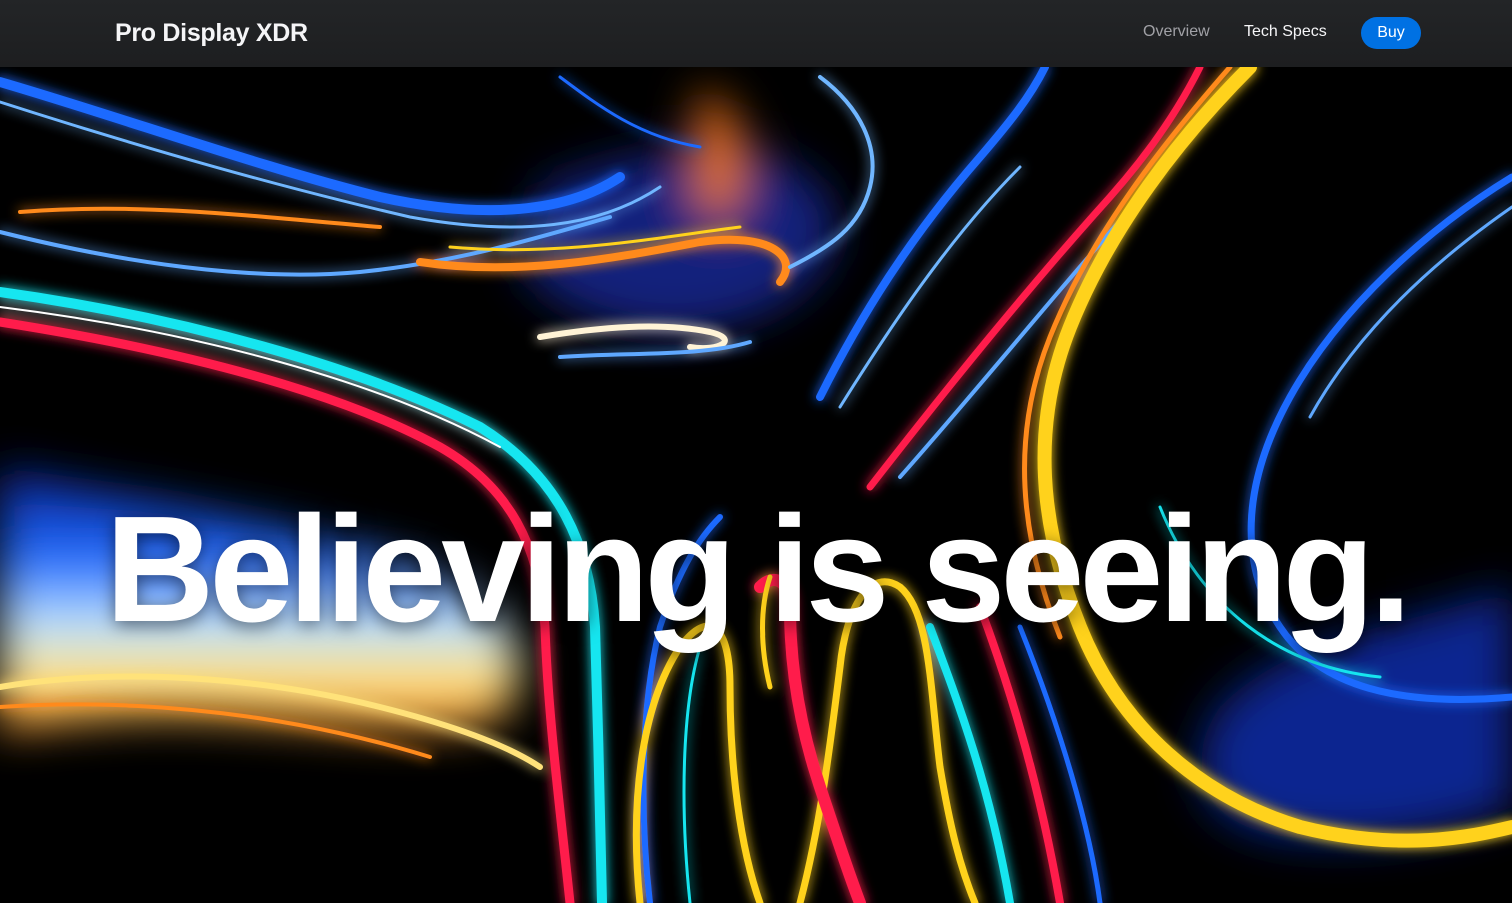  What do you see at coordinates (1285, 32) in the screenshot?
I see `nav-link-tech-specs: Tech Specs` at bounding box center [1285, 32].